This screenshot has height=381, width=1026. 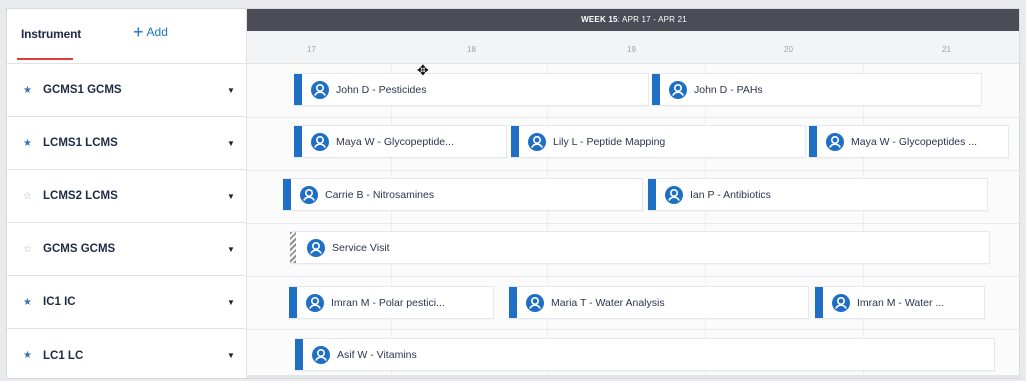 I want to click on instrument-name: GCMS GCMS, so click(x=79, y=249).